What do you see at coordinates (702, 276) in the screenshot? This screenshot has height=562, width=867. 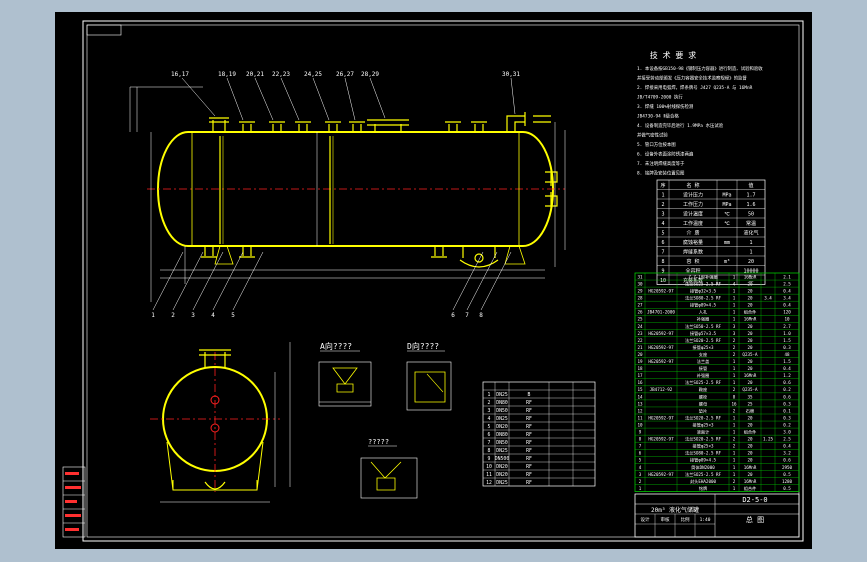 I see `bom-cell: Z-Z-1型补强圈` at bounding box center [702, 276].